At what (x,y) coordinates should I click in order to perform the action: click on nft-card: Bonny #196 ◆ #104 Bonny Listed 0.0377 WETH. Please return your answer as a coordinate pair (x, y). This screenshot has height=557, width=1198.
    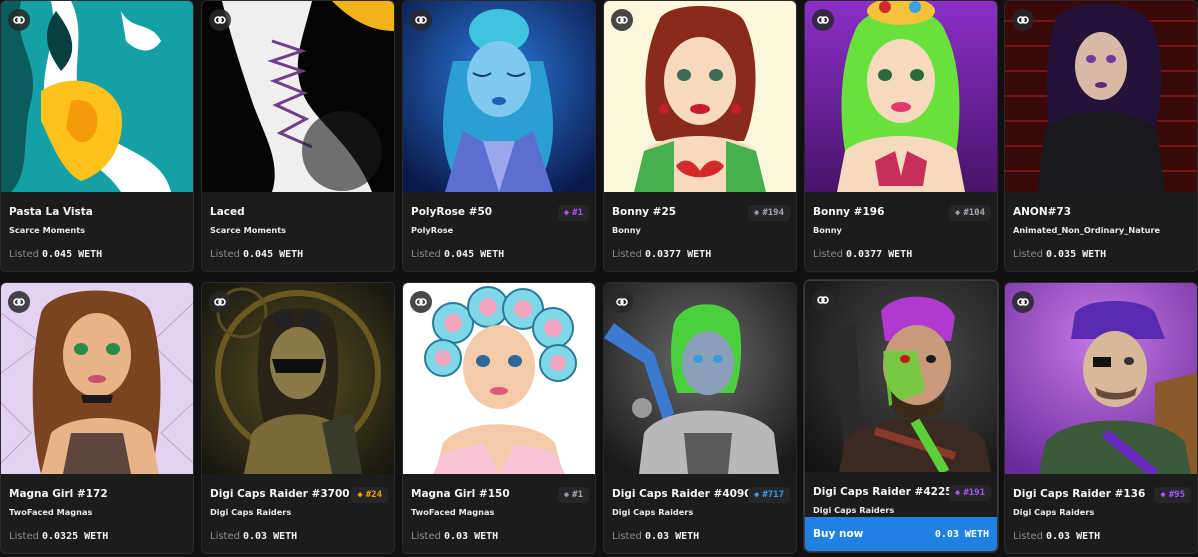
    Looking at the image, I should click on (901, 136).